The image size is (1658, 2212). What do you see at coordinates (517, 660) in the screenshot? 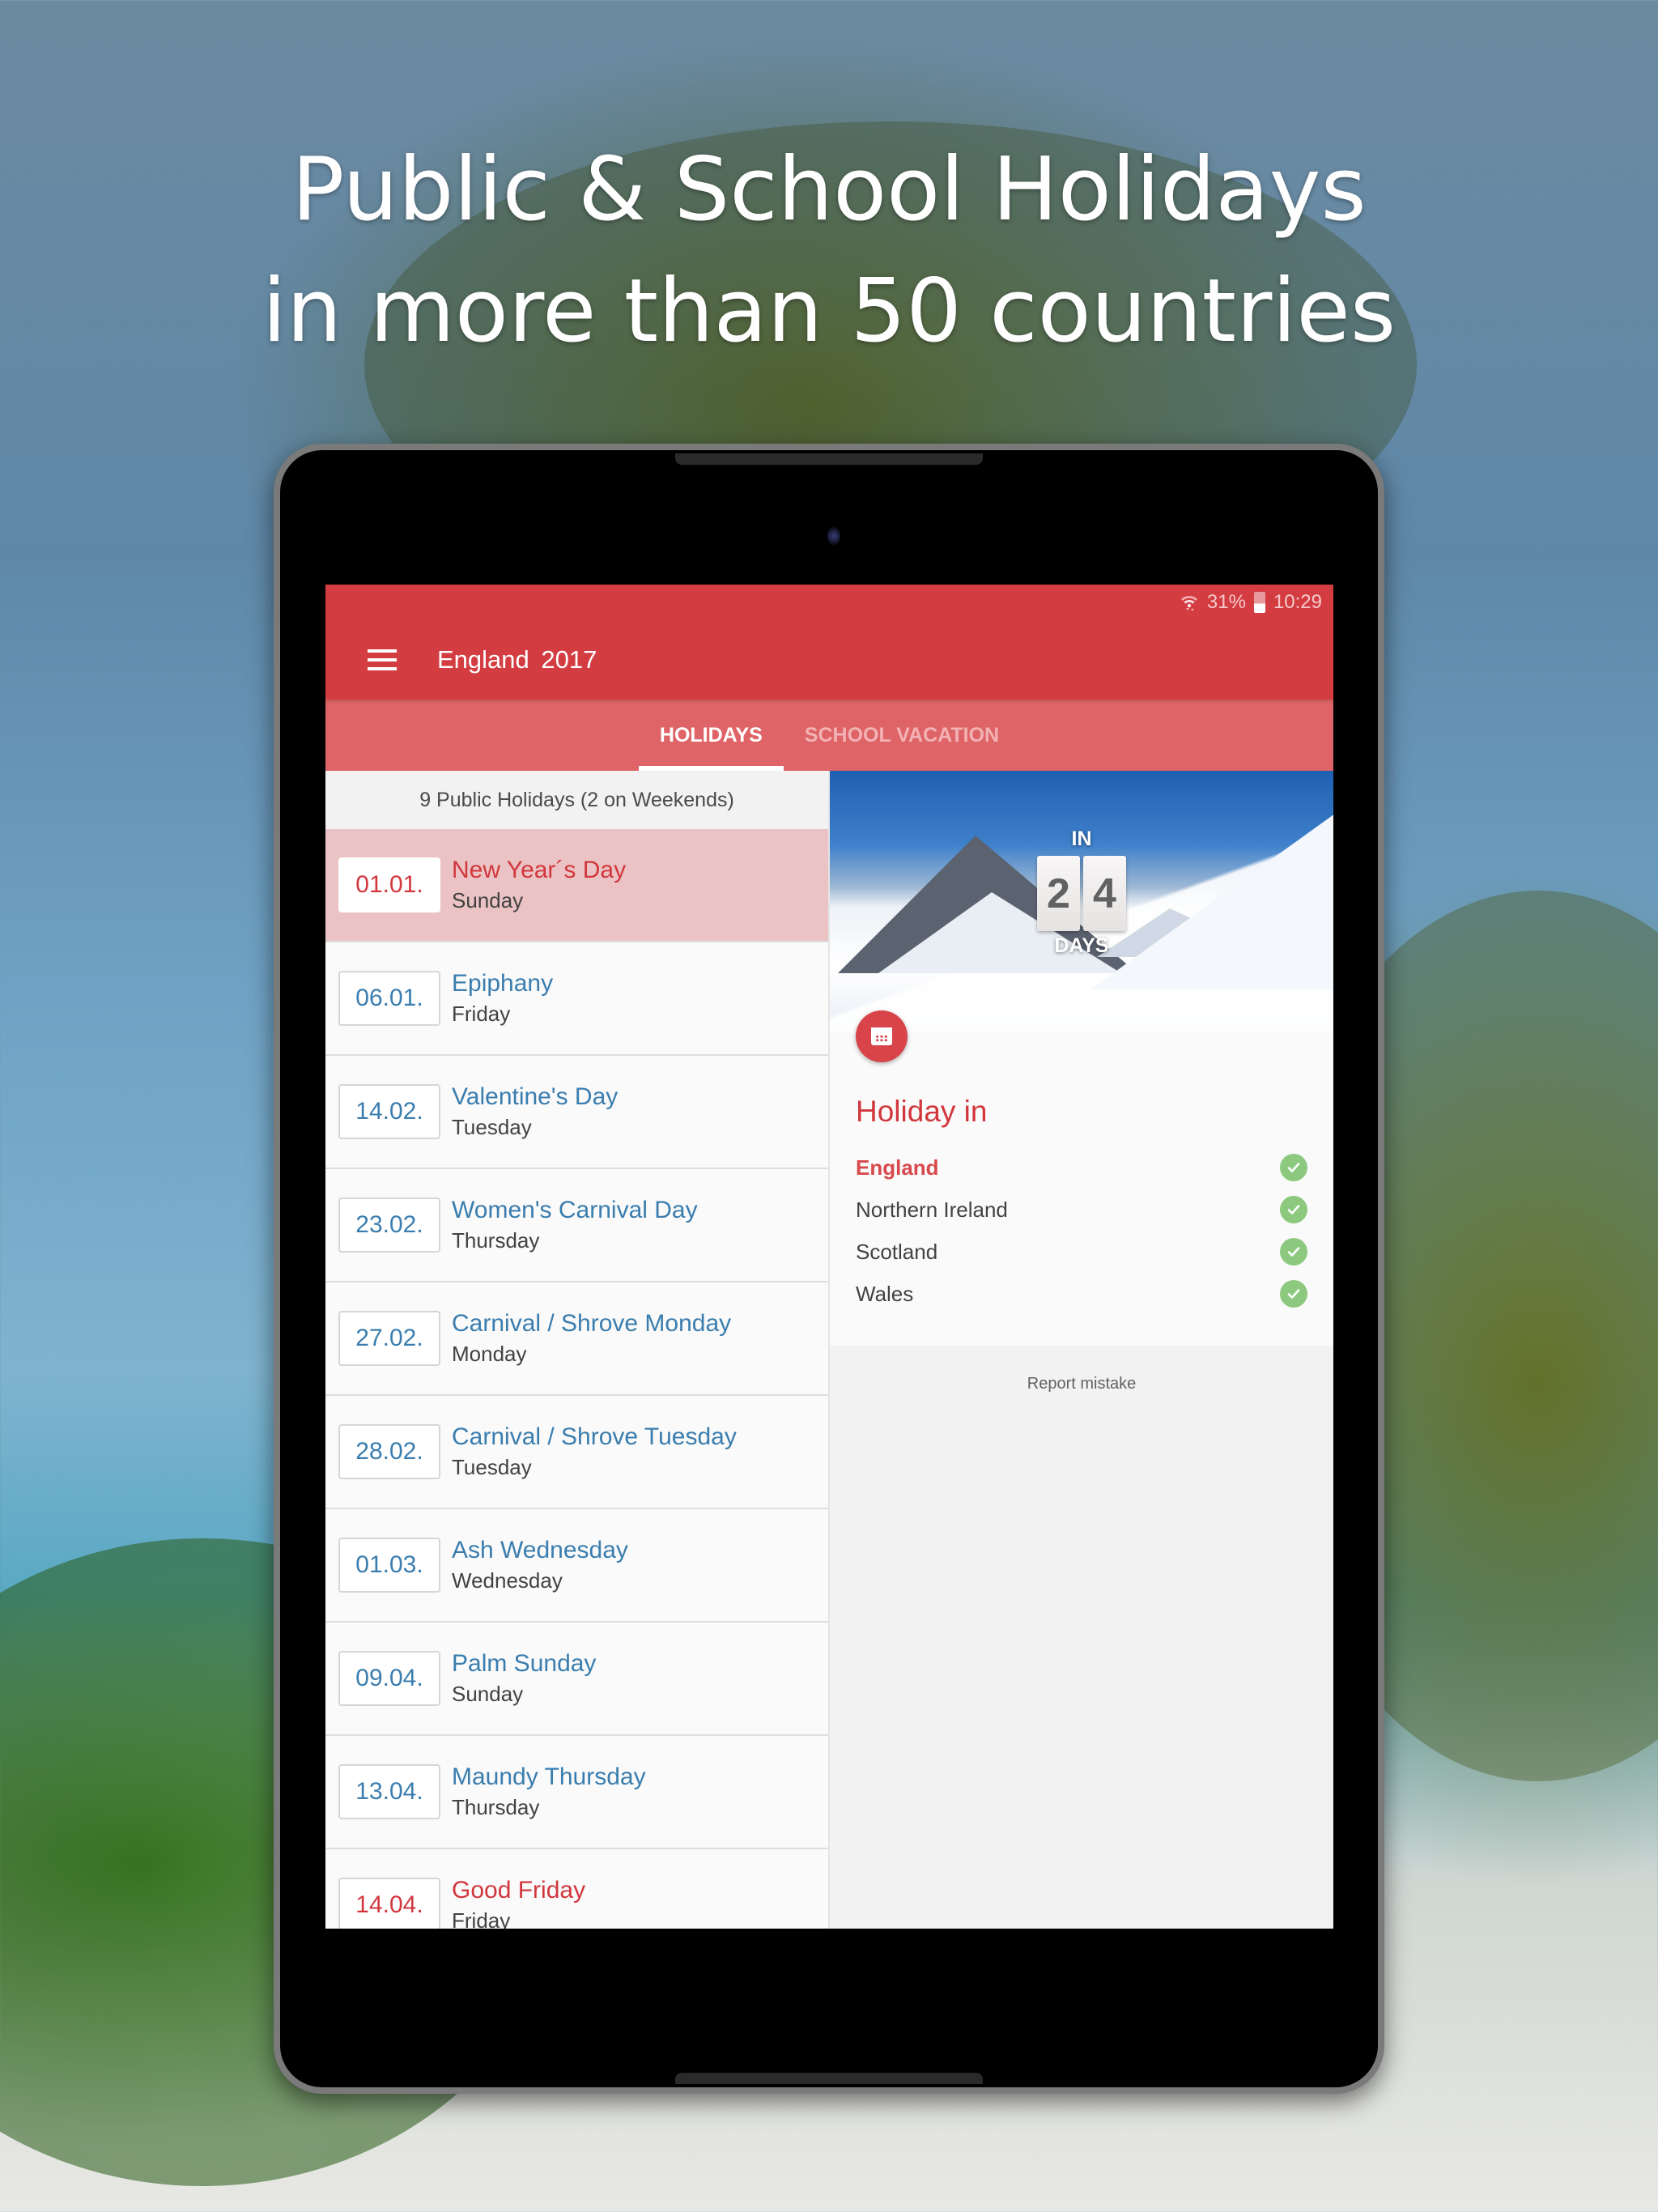
I see `app-title: England 2017` at bounding box center [517, 660].